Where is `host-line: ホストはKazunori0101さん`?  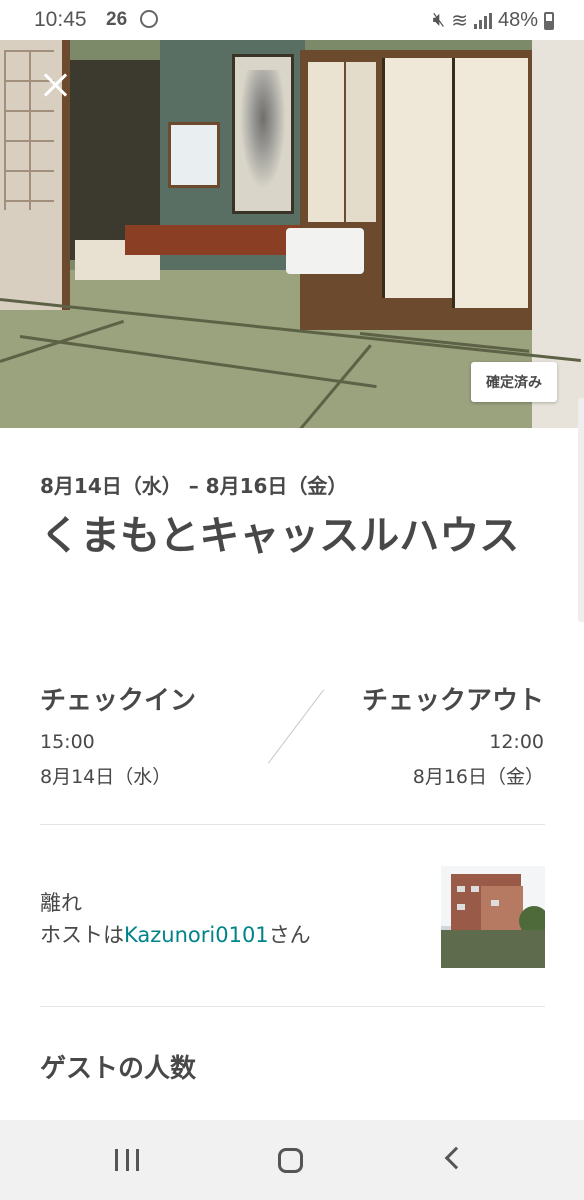
host-line: ホストはKazunori0101さん is located at coordinates (175, 934).